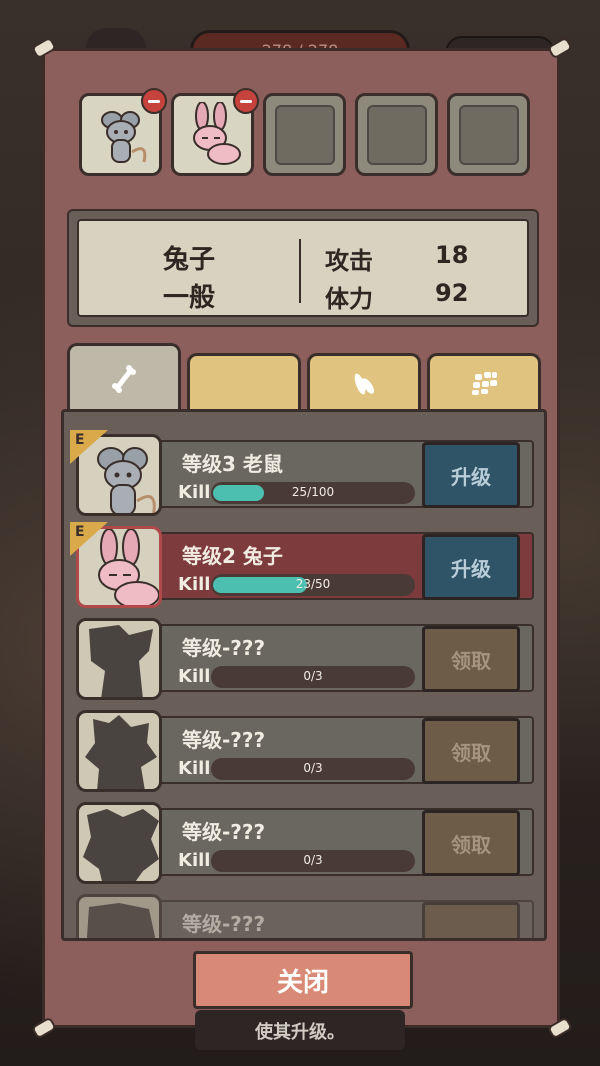  I want to click on tab-scales, so click(484, 381).